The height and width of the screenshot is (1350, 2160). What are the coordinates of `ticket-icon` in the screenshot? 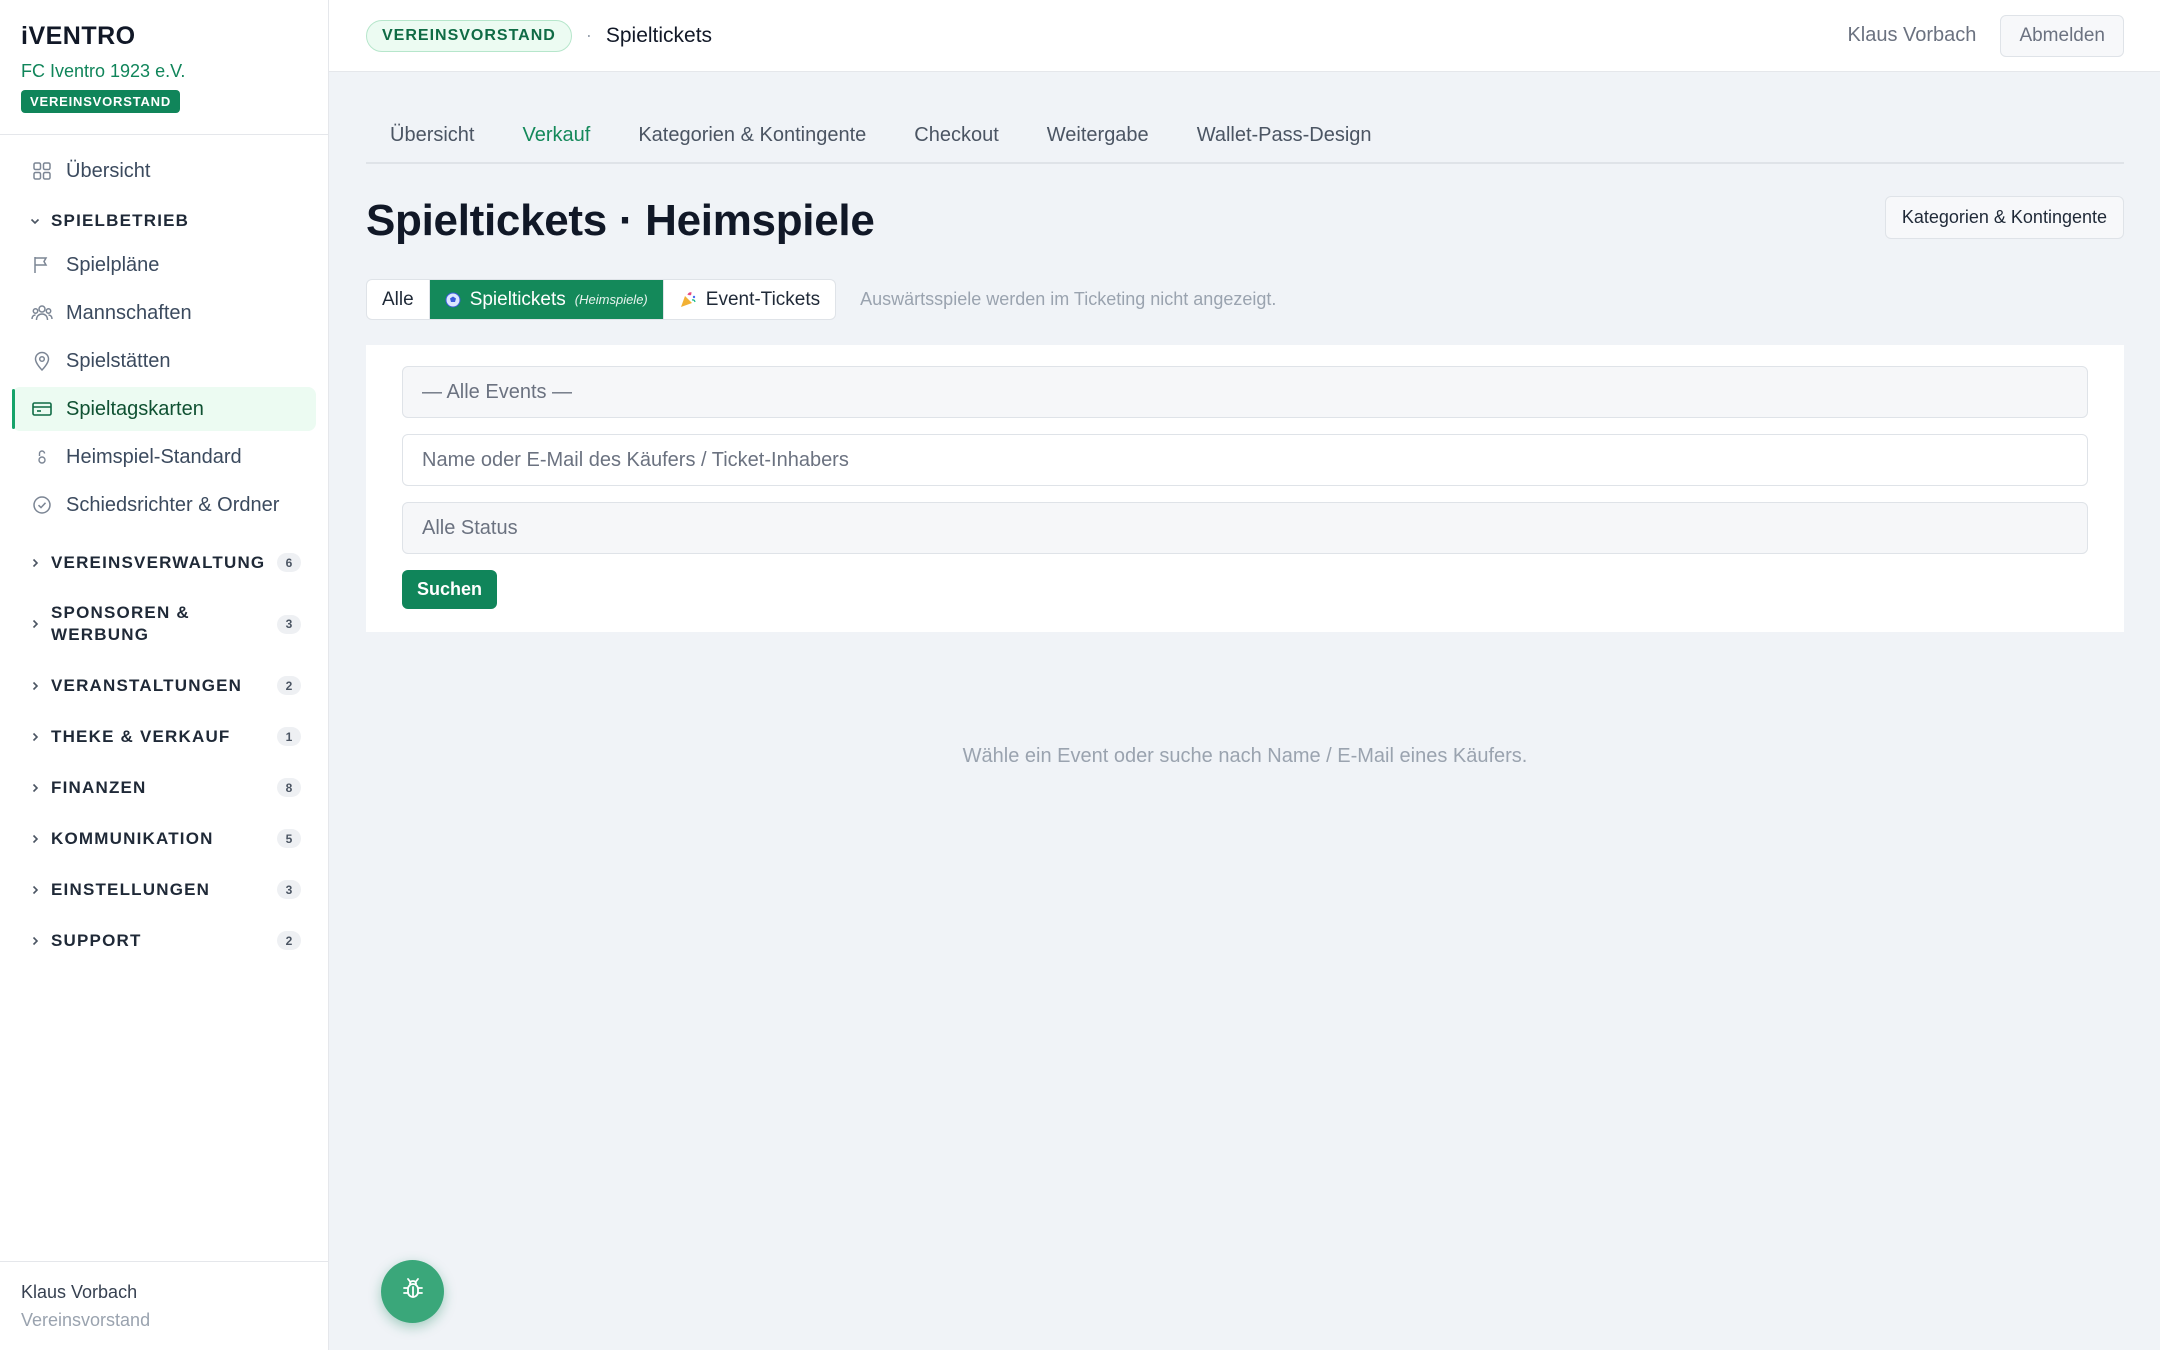 It's located at (42, 409).